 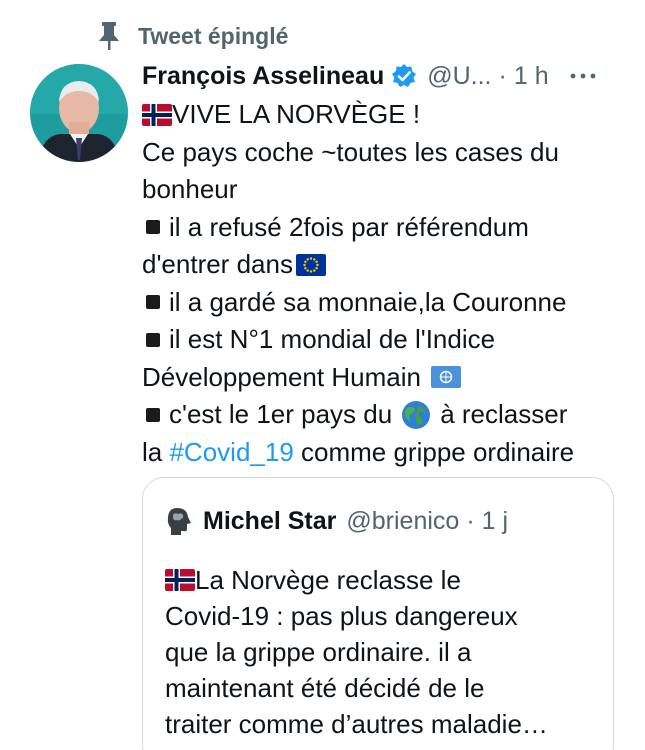 I want to click on tweet-header: François Asselineau @U... · 1 h, so click(x=382, y=76).